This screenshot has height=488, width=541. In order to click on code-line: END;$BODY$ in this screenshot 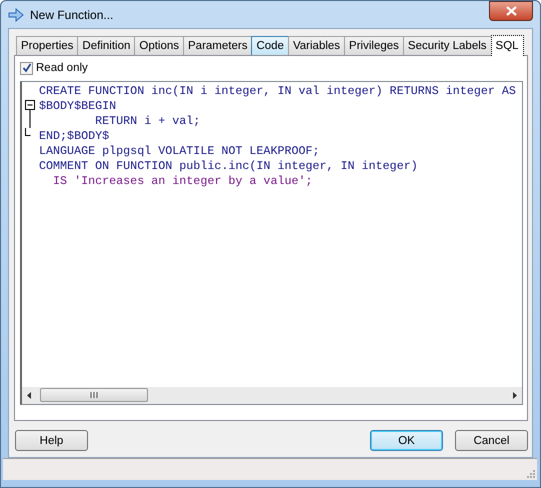, I will do `click(74, 135)`.